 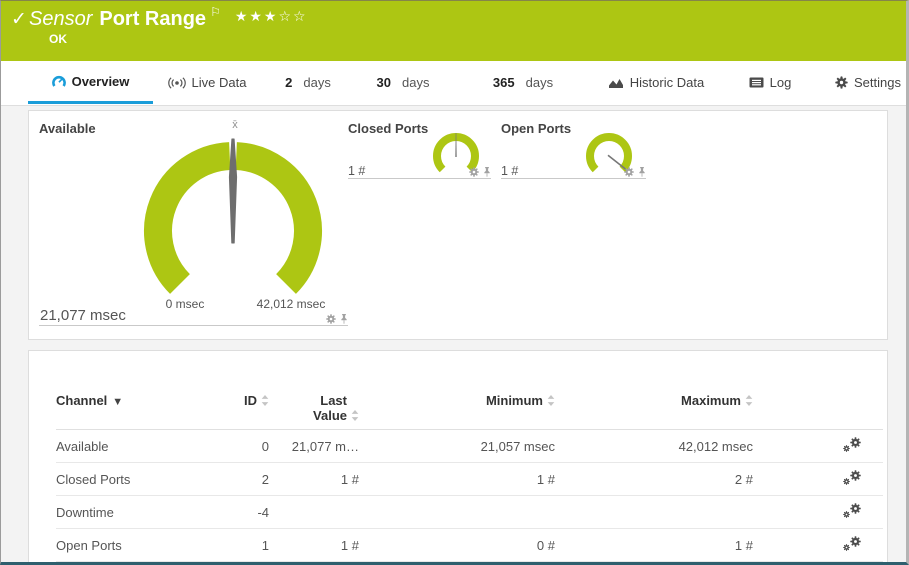 What do you see at coordinates (314, 512) in the screenshot?
I see `channel-last-value` at bounding box center [314, 512].